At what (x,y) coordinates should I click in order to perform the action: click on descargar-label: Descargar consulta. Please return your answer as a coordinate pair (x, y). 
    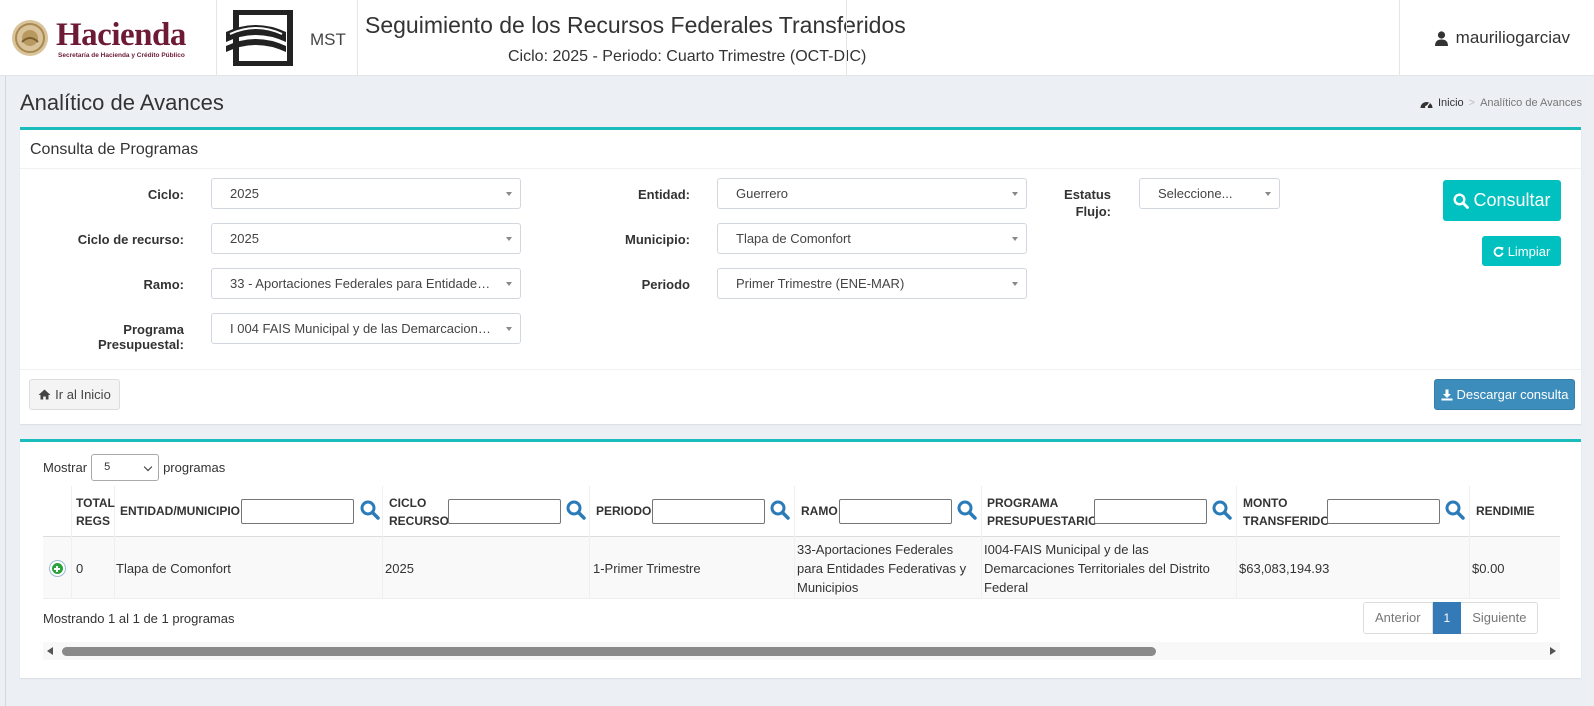
    Looking at the image, I should click on (1512, 394).